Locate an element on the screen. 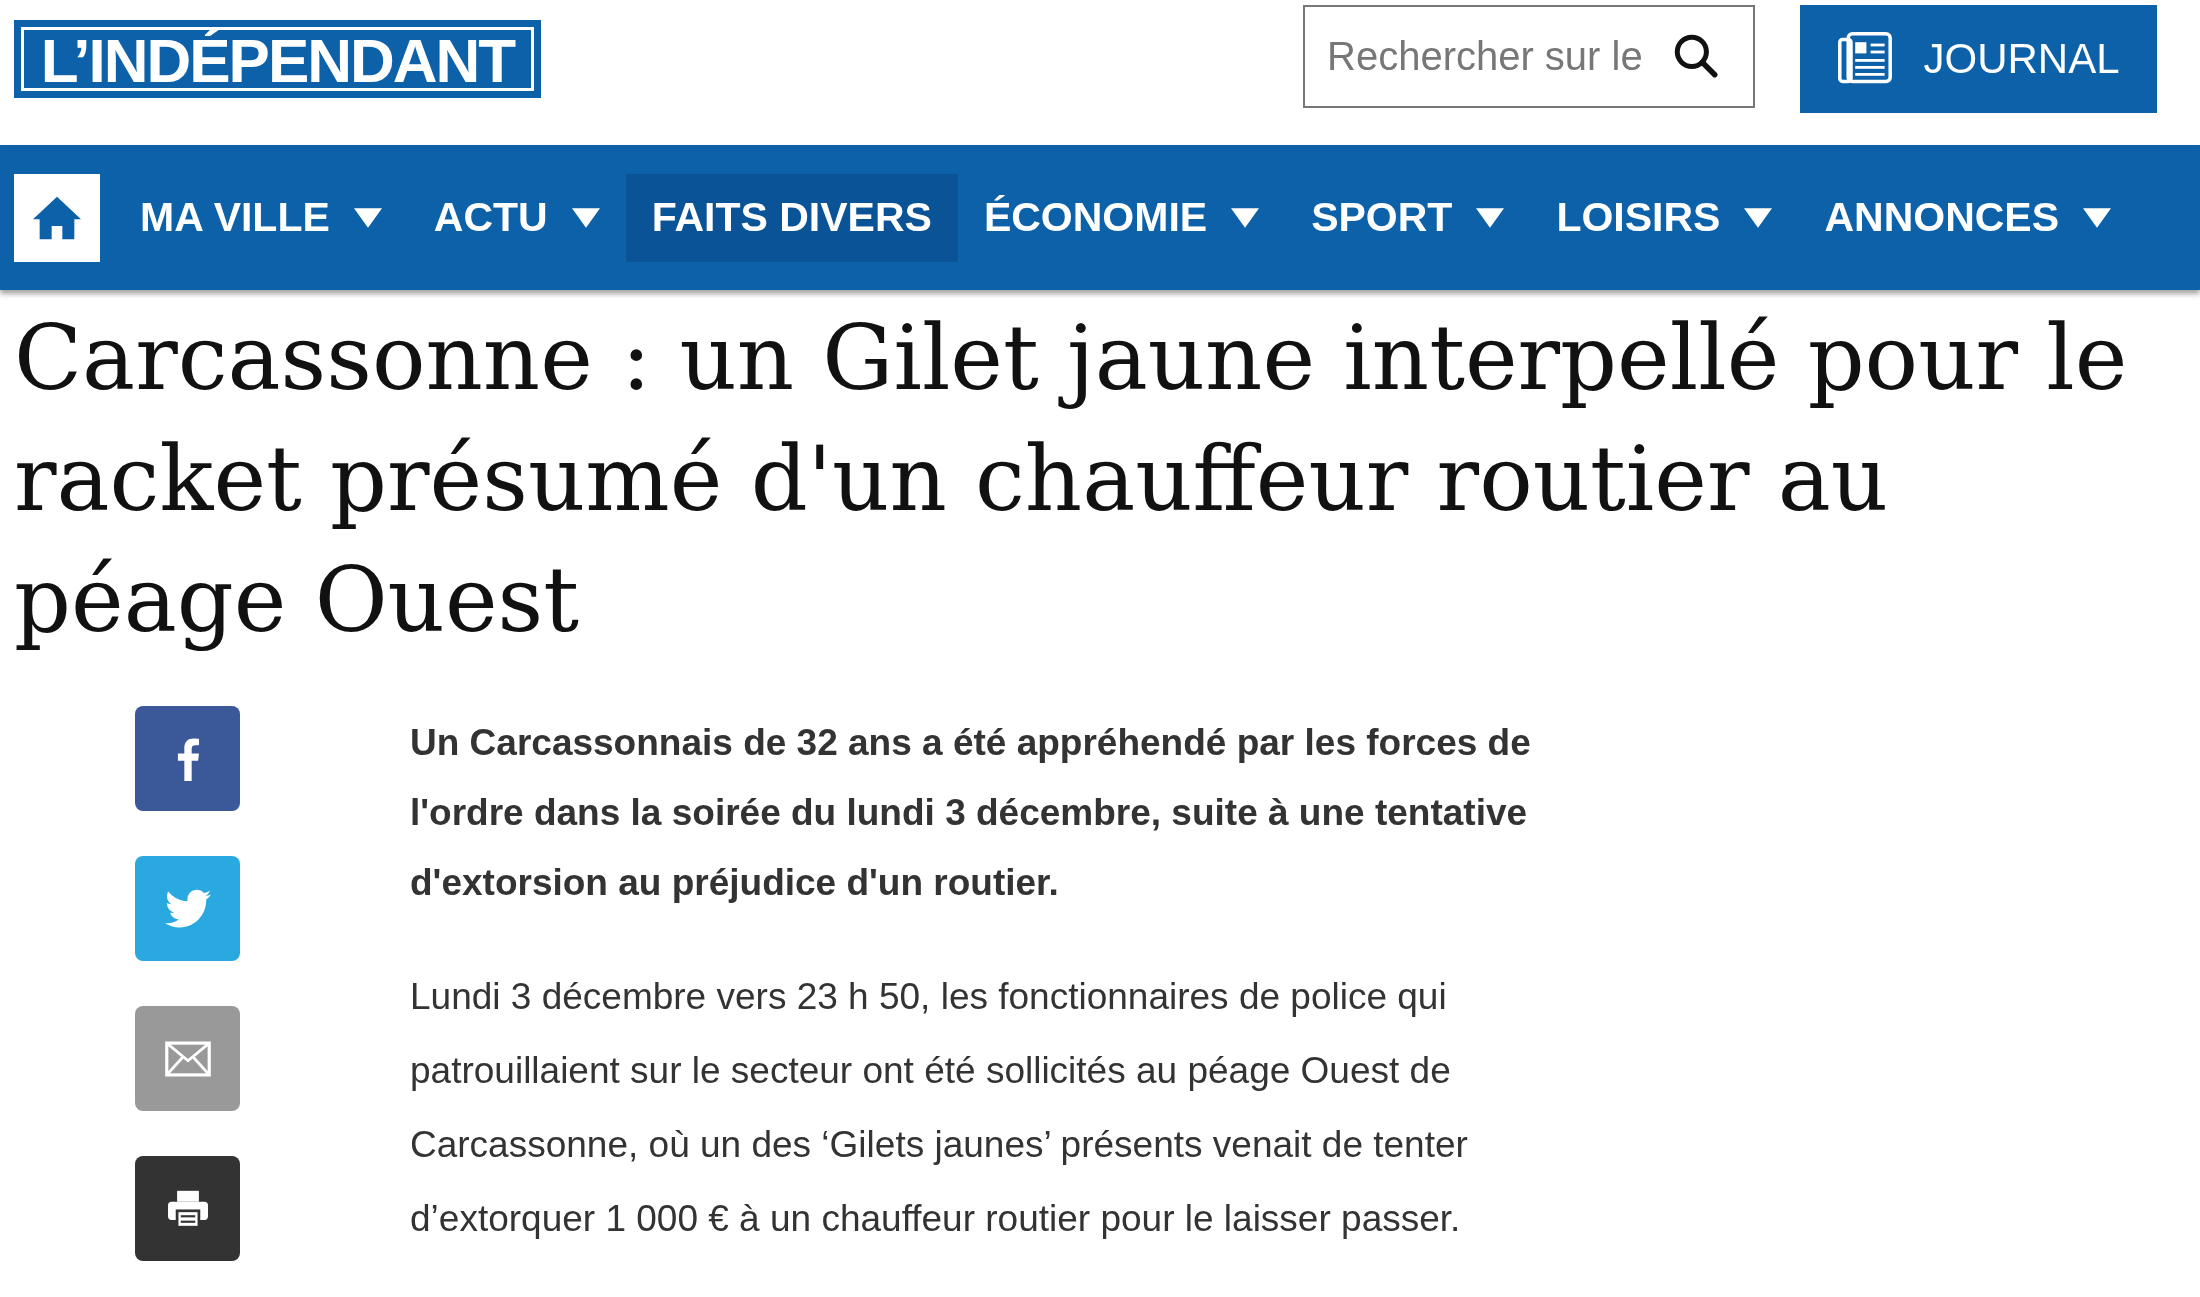 The image size is (2200, 1297). article-lead: Un Carcassonnais de 32 ans a été appréhendé par les forces de l'ordre dans la soirée du lundi 3 décembre, suite à une tentative d'extorsion au préjudice d'un routier. is located at coordinates (971, 813).